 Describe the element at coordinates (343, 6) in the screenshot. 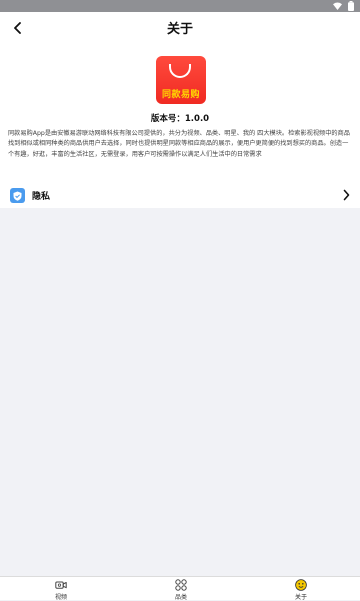

I see `status-icons` at that location.